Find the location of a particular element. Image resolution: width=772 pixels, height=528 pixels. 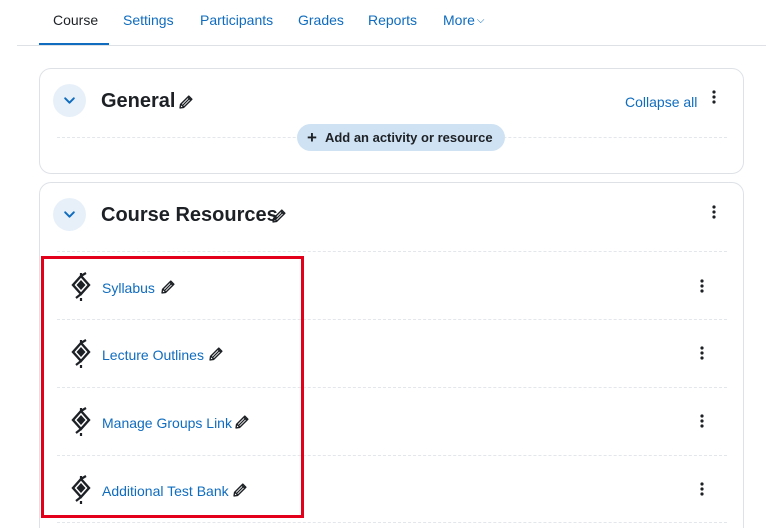

tab-course: Course is located at coordinates (75, 20).